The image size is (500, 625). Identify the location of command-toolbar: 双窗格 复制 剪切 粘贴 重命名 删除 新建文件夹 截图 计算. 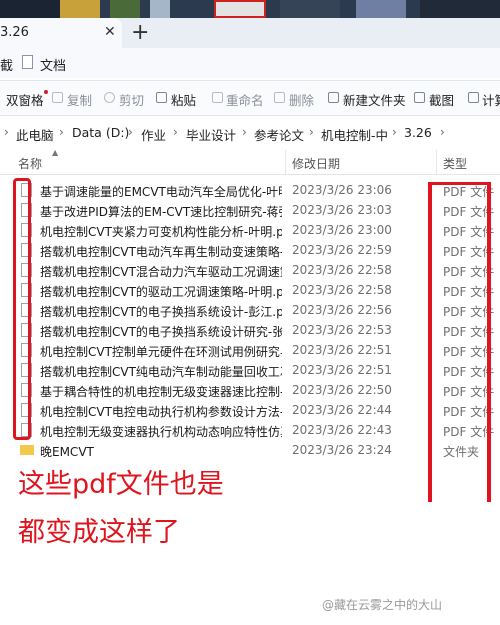
(250, 98).